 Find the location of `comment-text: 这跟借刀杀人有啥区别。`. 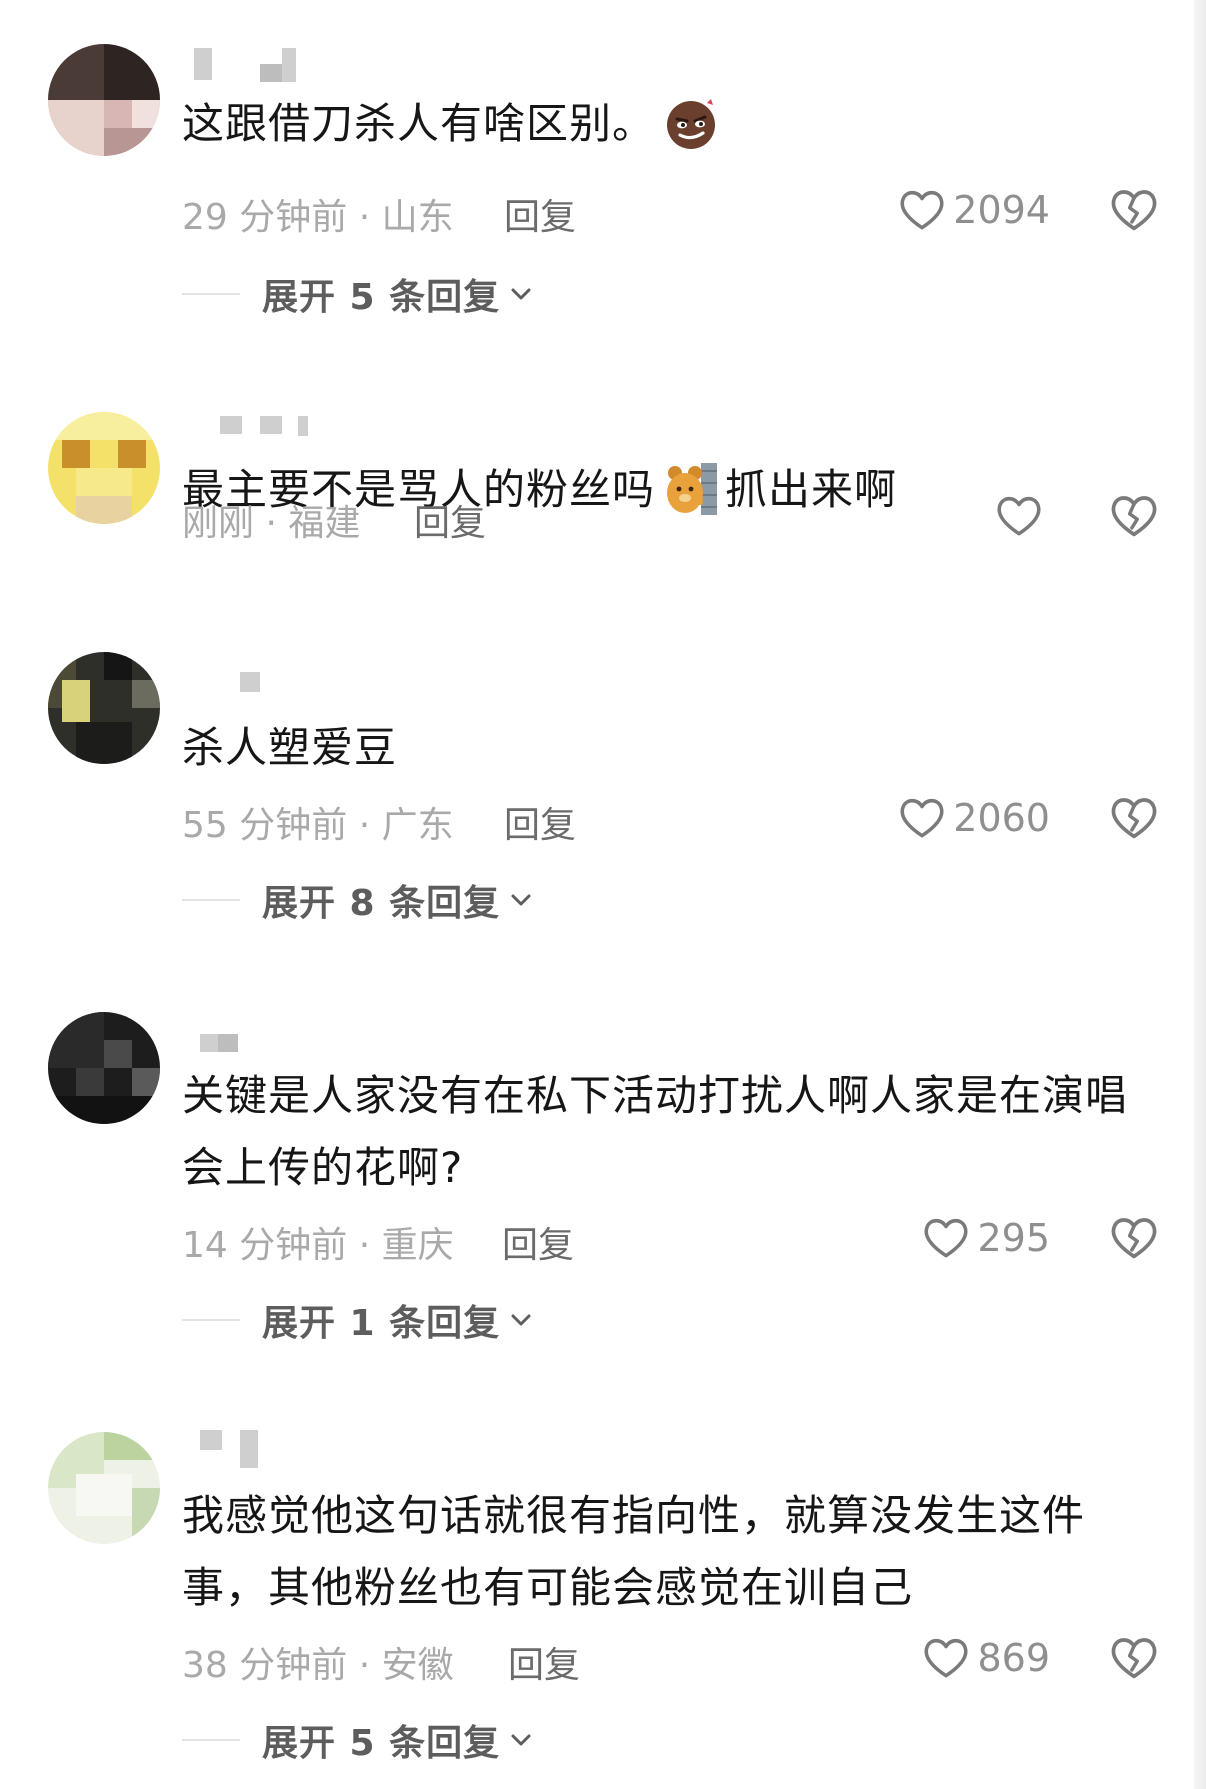

comment-text: 这跟借刀杀人有啥区别。 is located at coordinates (671, 124).